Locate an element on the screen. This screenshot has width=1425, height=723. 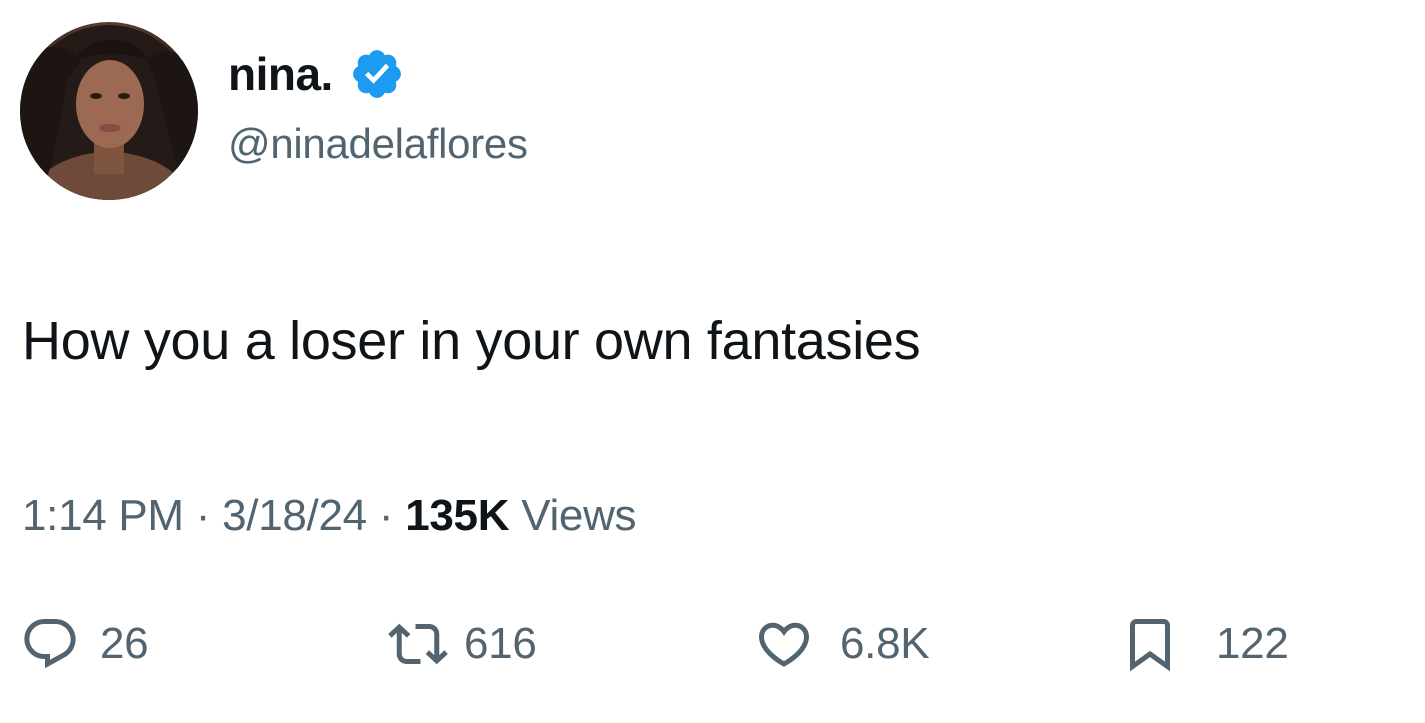
author-name-row: nina. is located at coordinates (316, 74).